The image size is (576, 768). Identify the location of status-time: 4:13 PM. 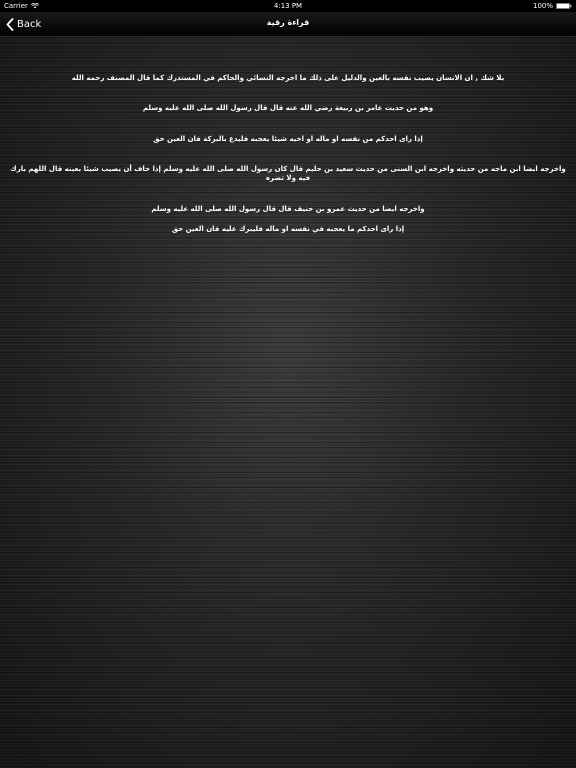
(288, 6).